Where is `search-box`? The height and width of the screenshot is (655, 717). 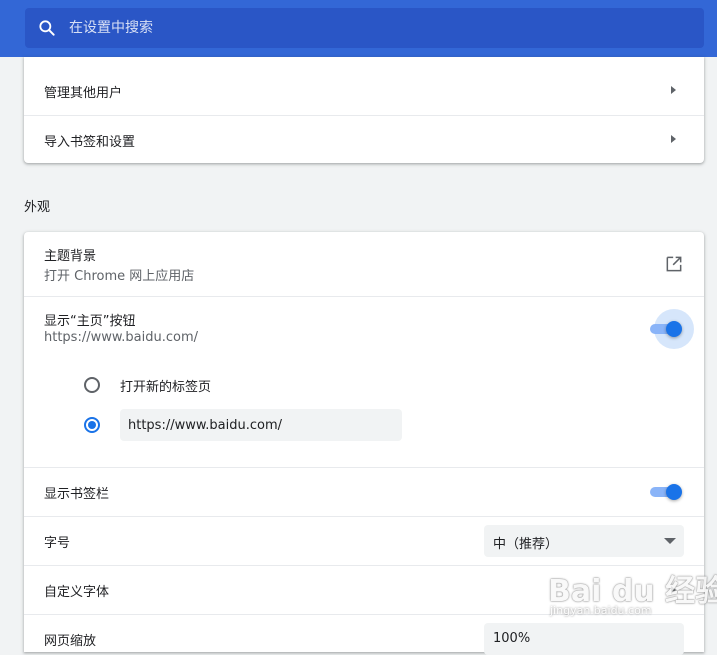
search-box is located at coordinates (364, 28).